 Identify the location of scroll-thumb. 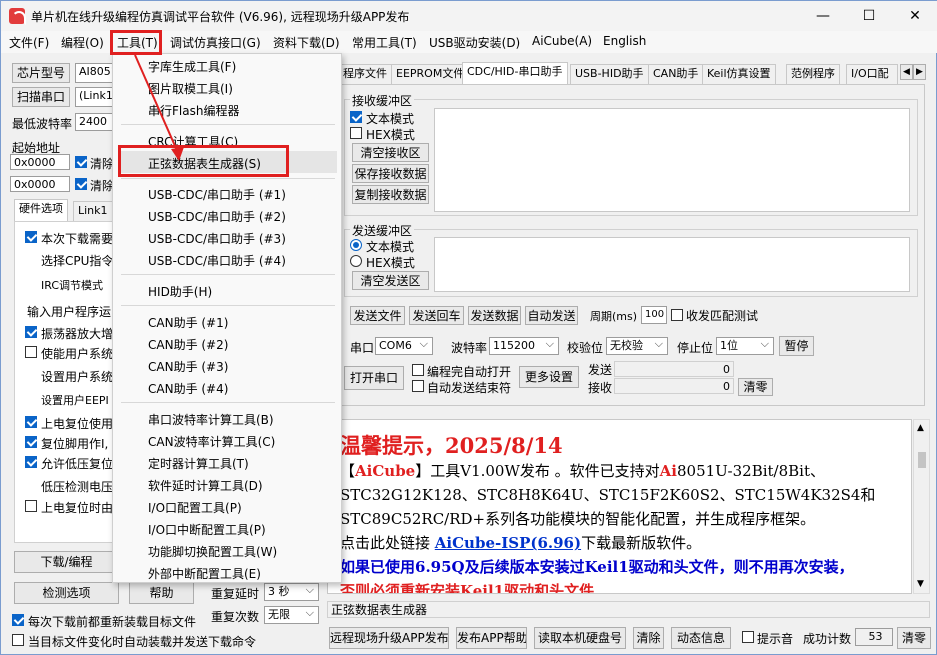
(922, 460).